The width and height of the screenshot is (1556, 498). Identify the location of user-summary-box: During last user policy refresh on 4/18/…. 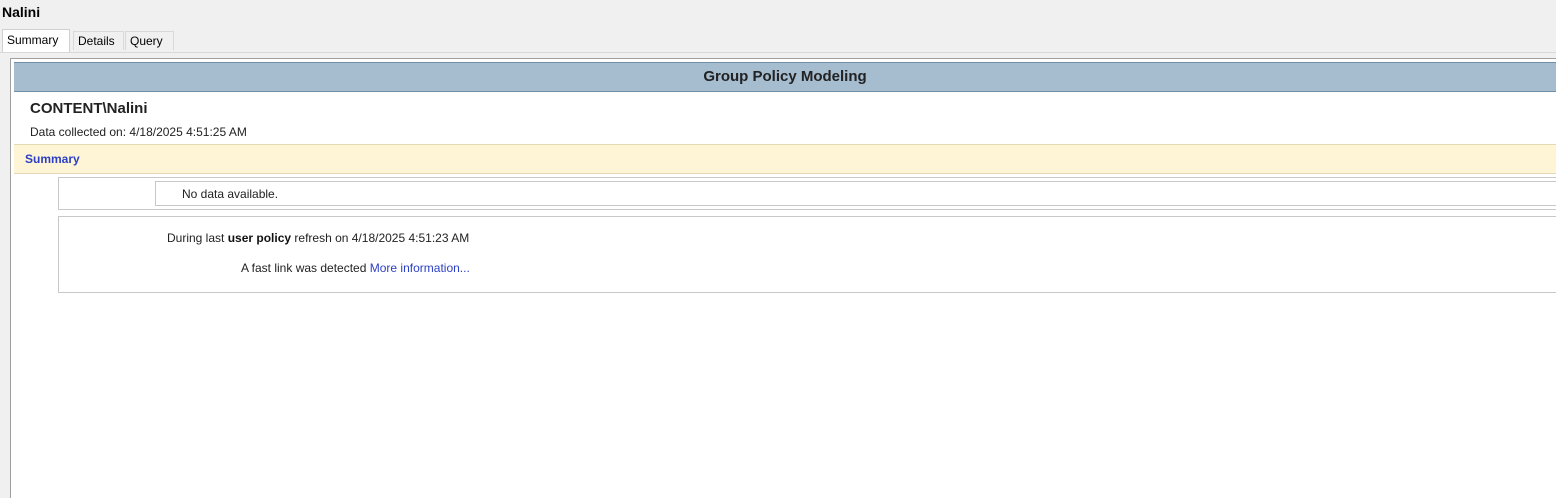
(807, 254).